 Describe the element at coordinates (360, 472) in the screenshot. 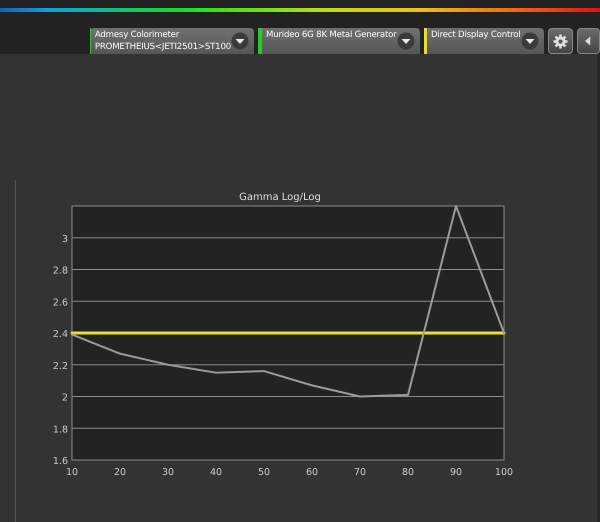

I see `x-tick-label: 70` at that location.